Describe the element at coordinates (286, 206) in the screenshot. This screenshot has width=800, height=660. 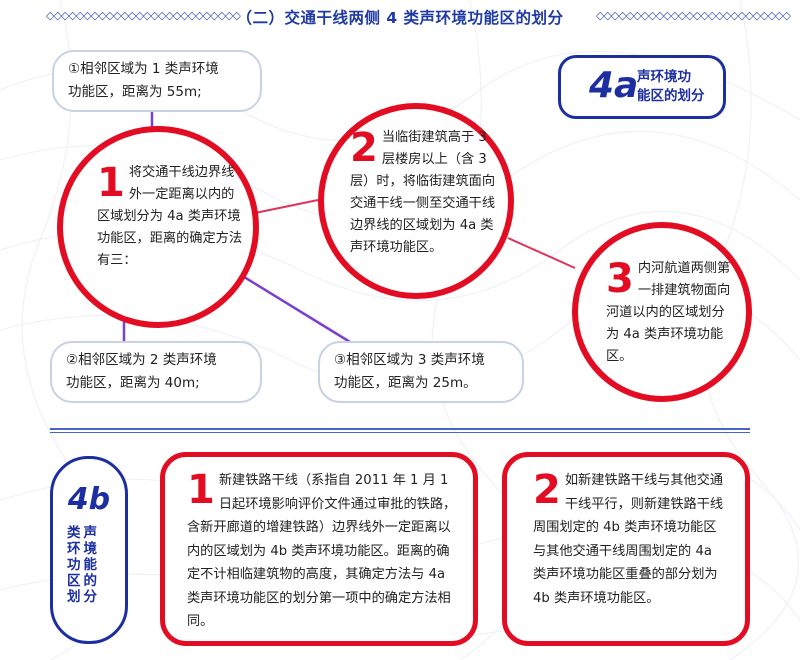
I see `connector-circle1-circle2` at that location.